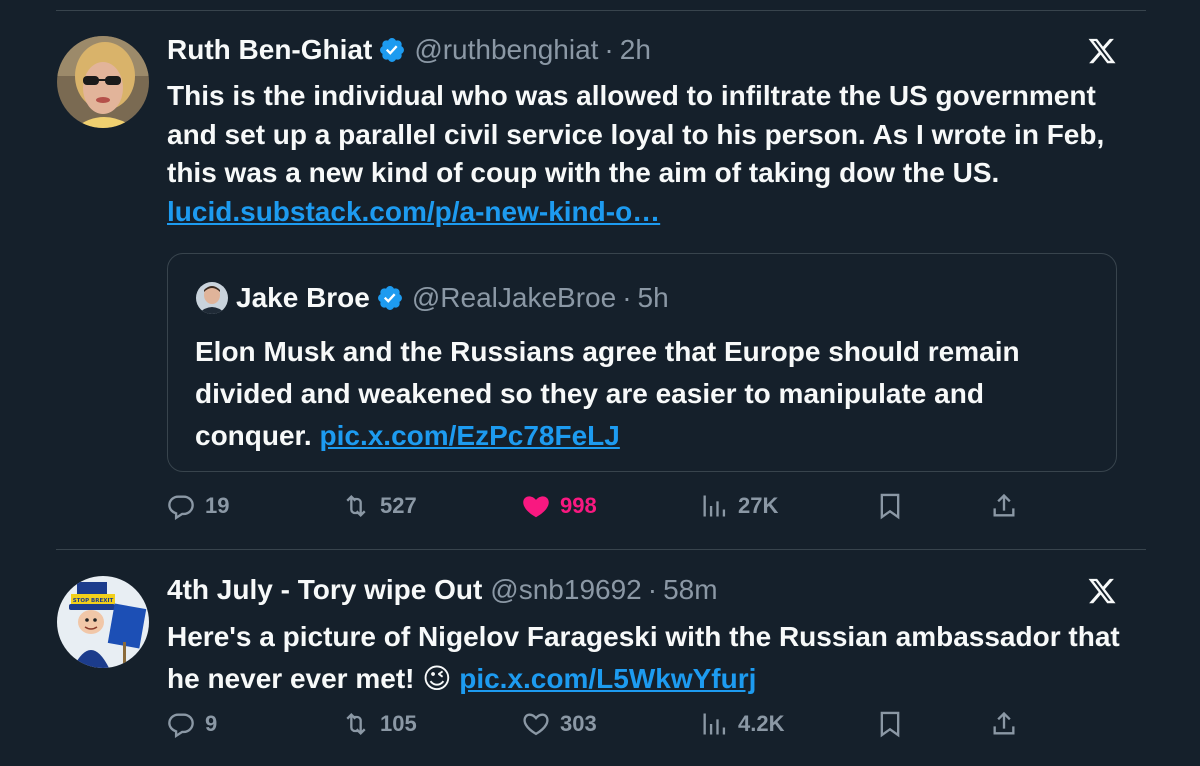  Describe the element at coordinates (506, 50) in the screenshot. I see `author-handle: @ruthbenghiat` at that location.